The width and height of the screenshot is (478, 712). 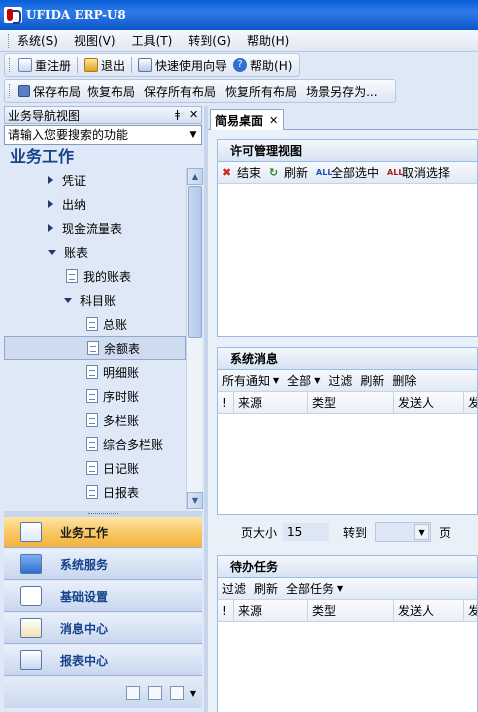 I want to click on tree-item-label: 日记账, so click(x=121, y=468).